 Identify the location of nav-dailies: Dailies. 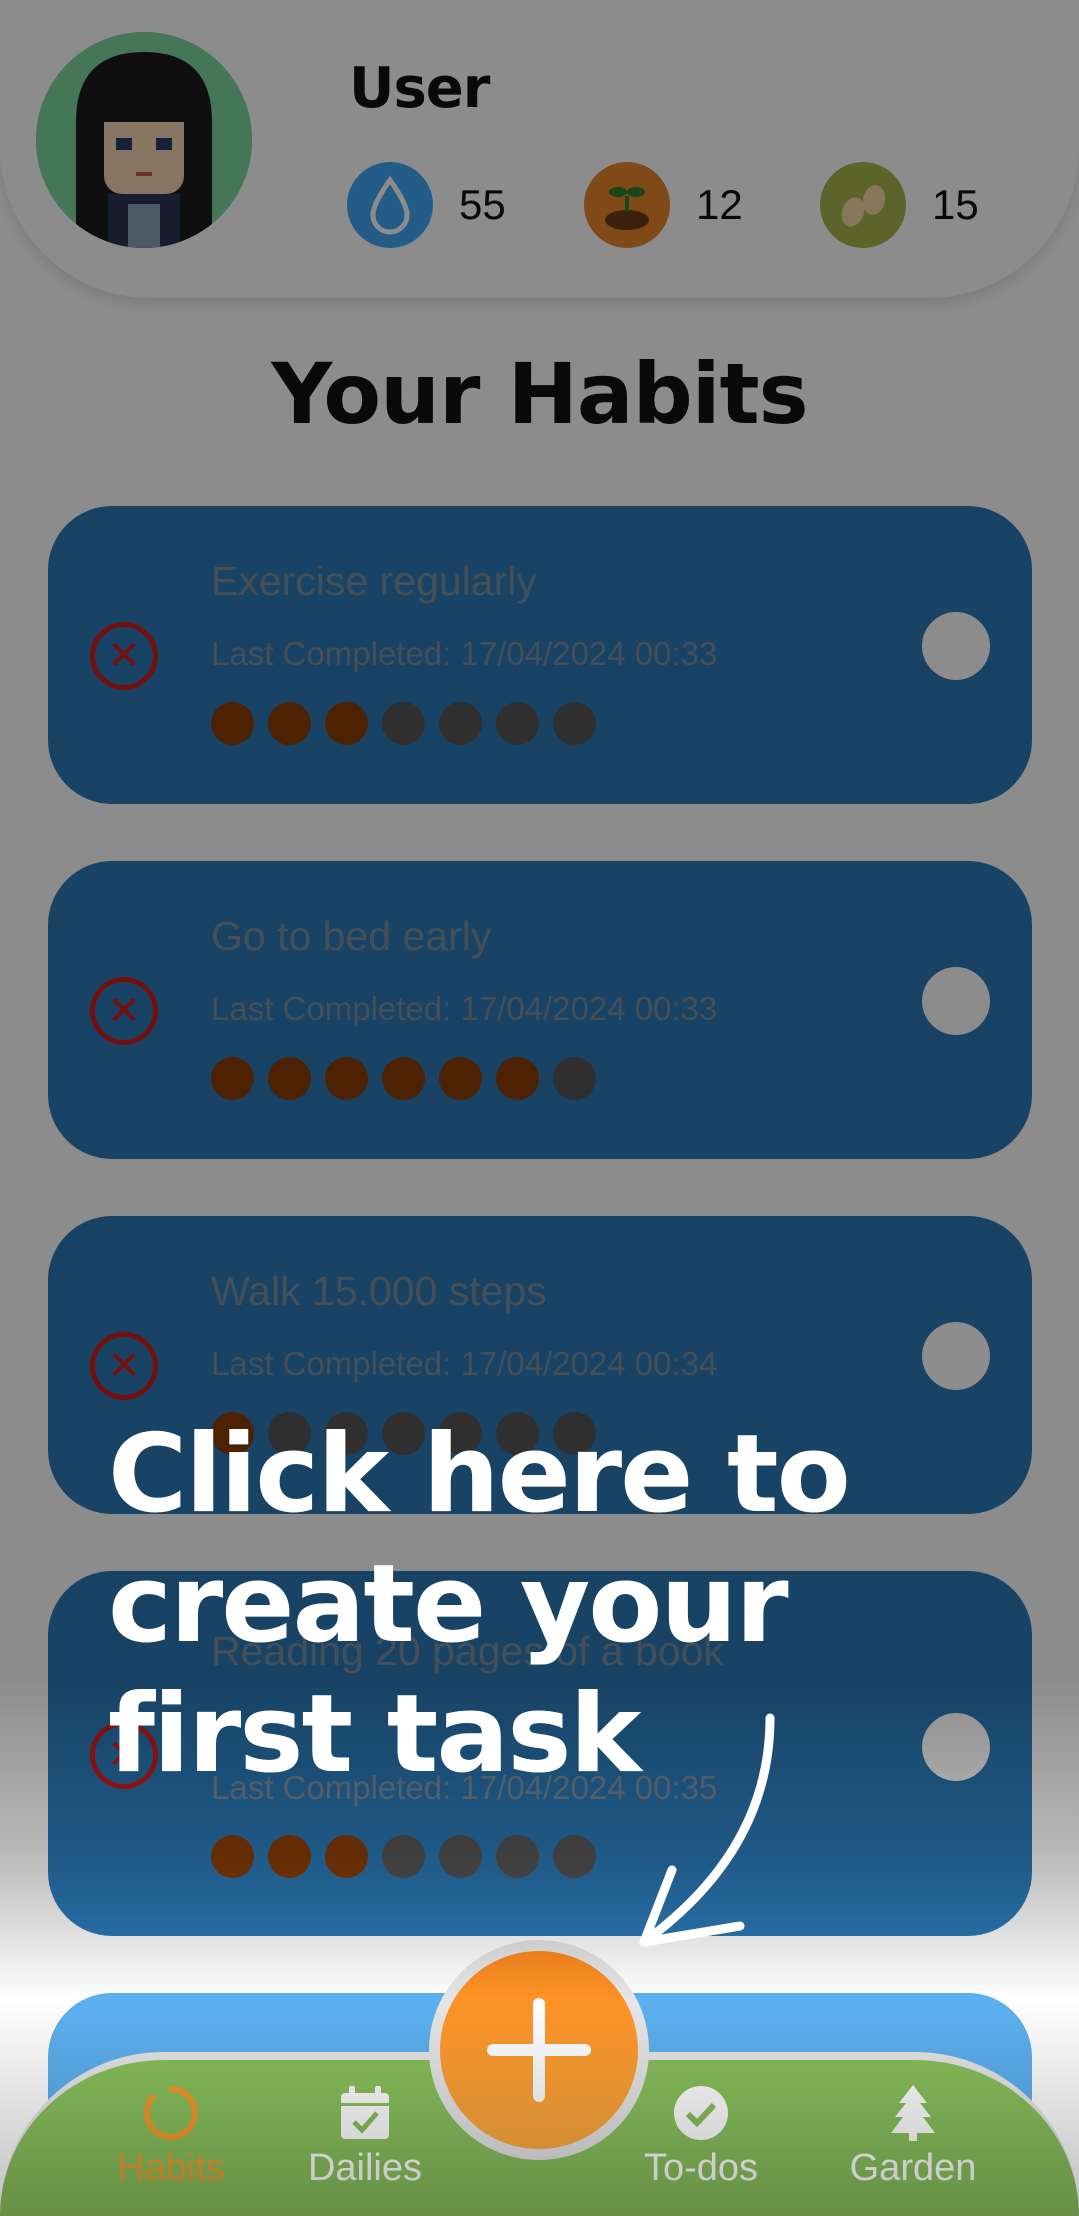
(365, 2136).